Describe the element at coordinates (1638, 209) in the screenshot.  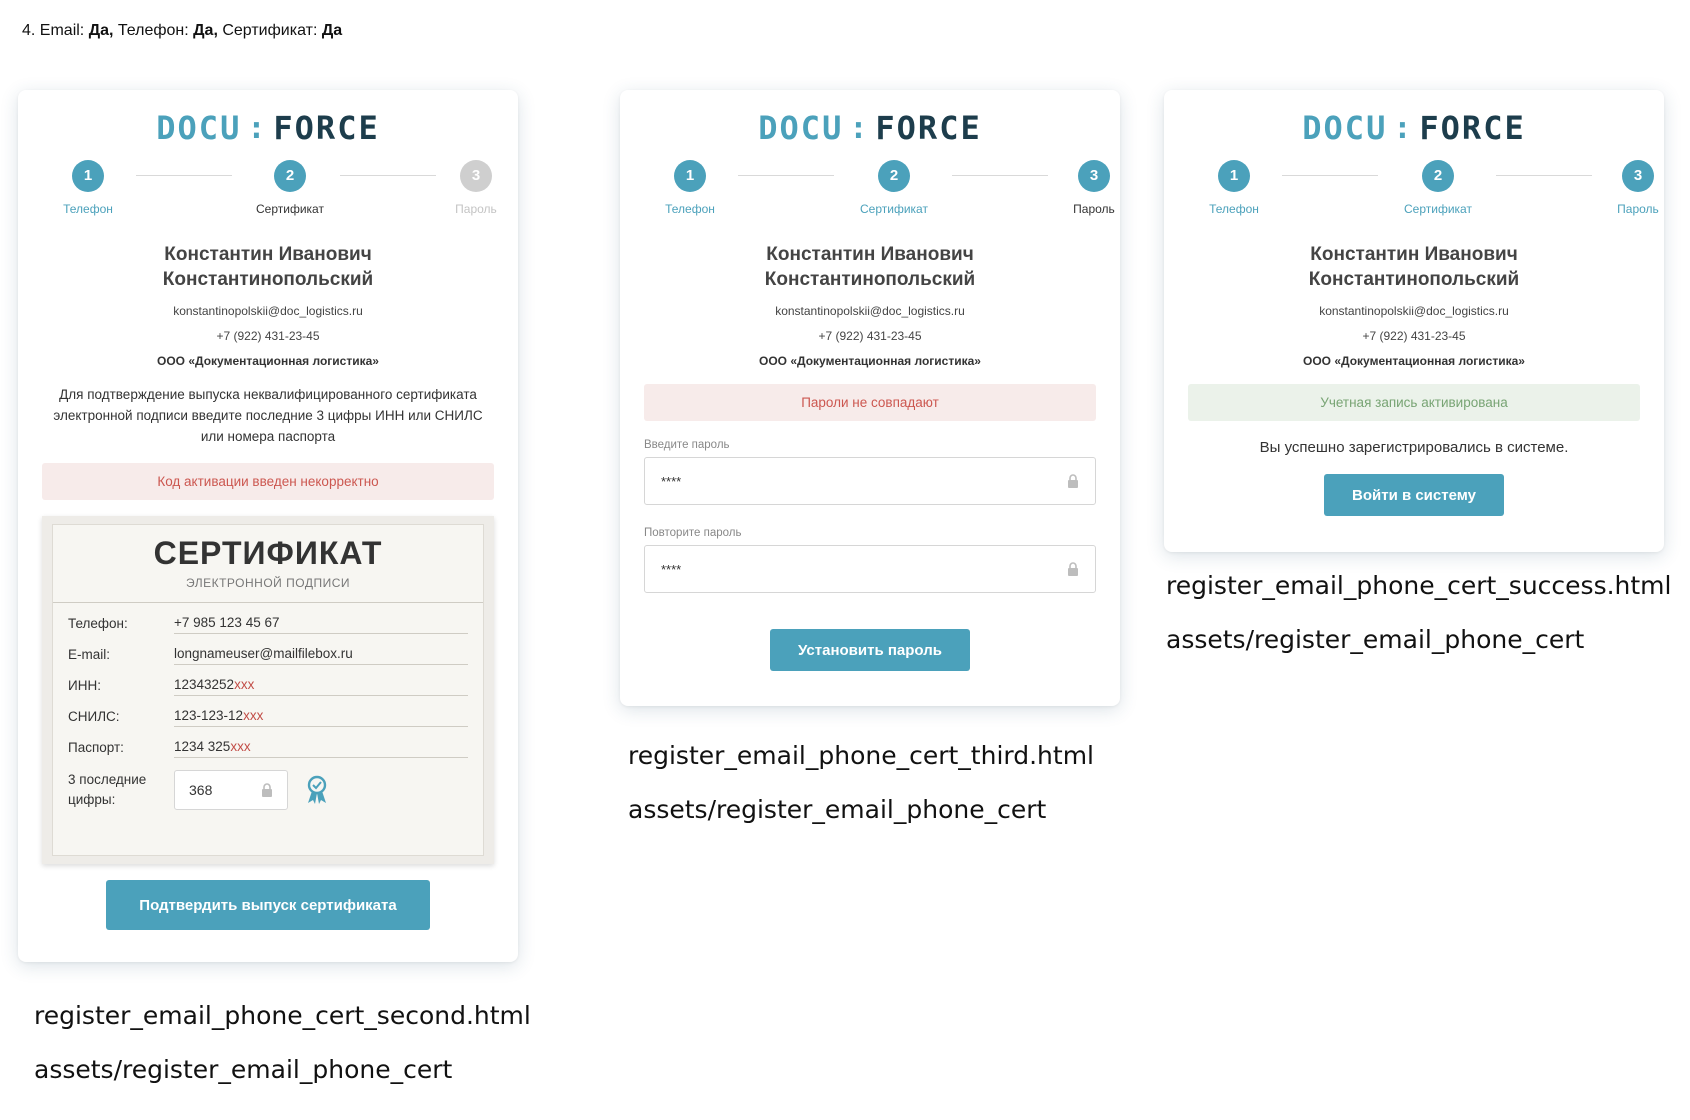
I see `step-label: Пароль` at that location.